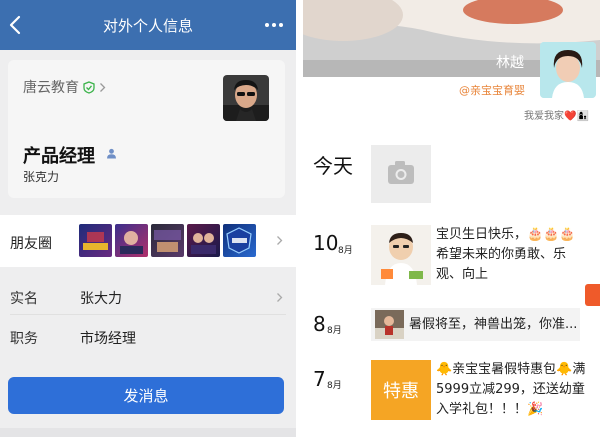 The height and width of the screenshot is (437, 600). What do you see at coordinates (41, 177) in the screenshot?
I see `person-name: 张克力` at bounding box center [41, 177].